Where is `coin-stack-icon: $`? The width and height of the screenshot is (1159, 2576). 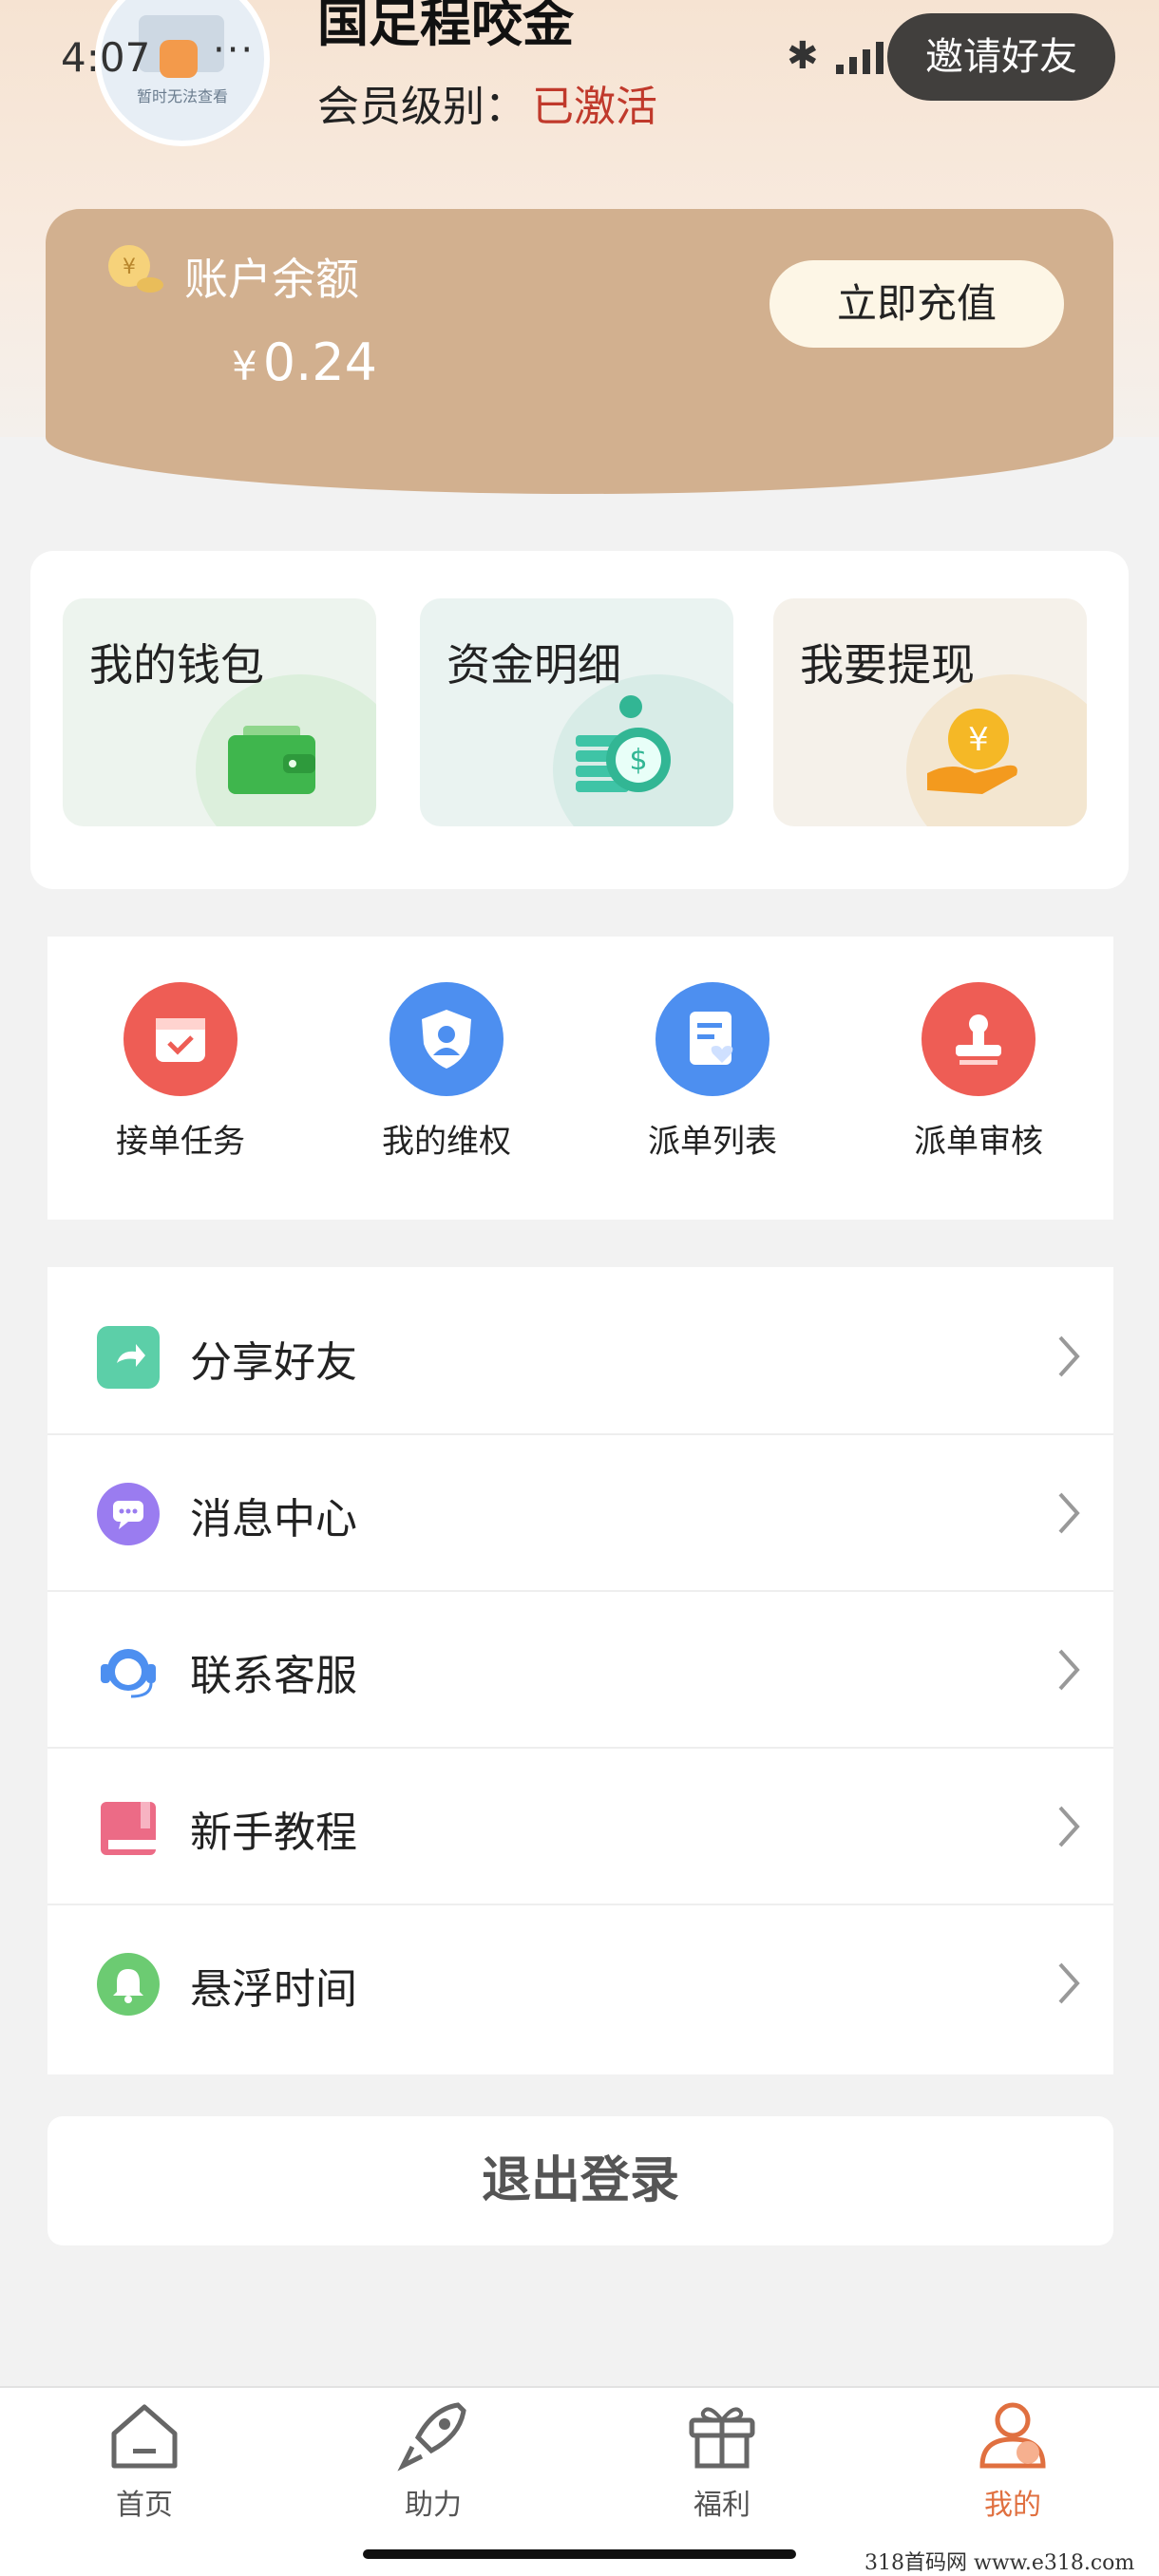
coin-stack-icon: $ is located at coordinates (623, 743).